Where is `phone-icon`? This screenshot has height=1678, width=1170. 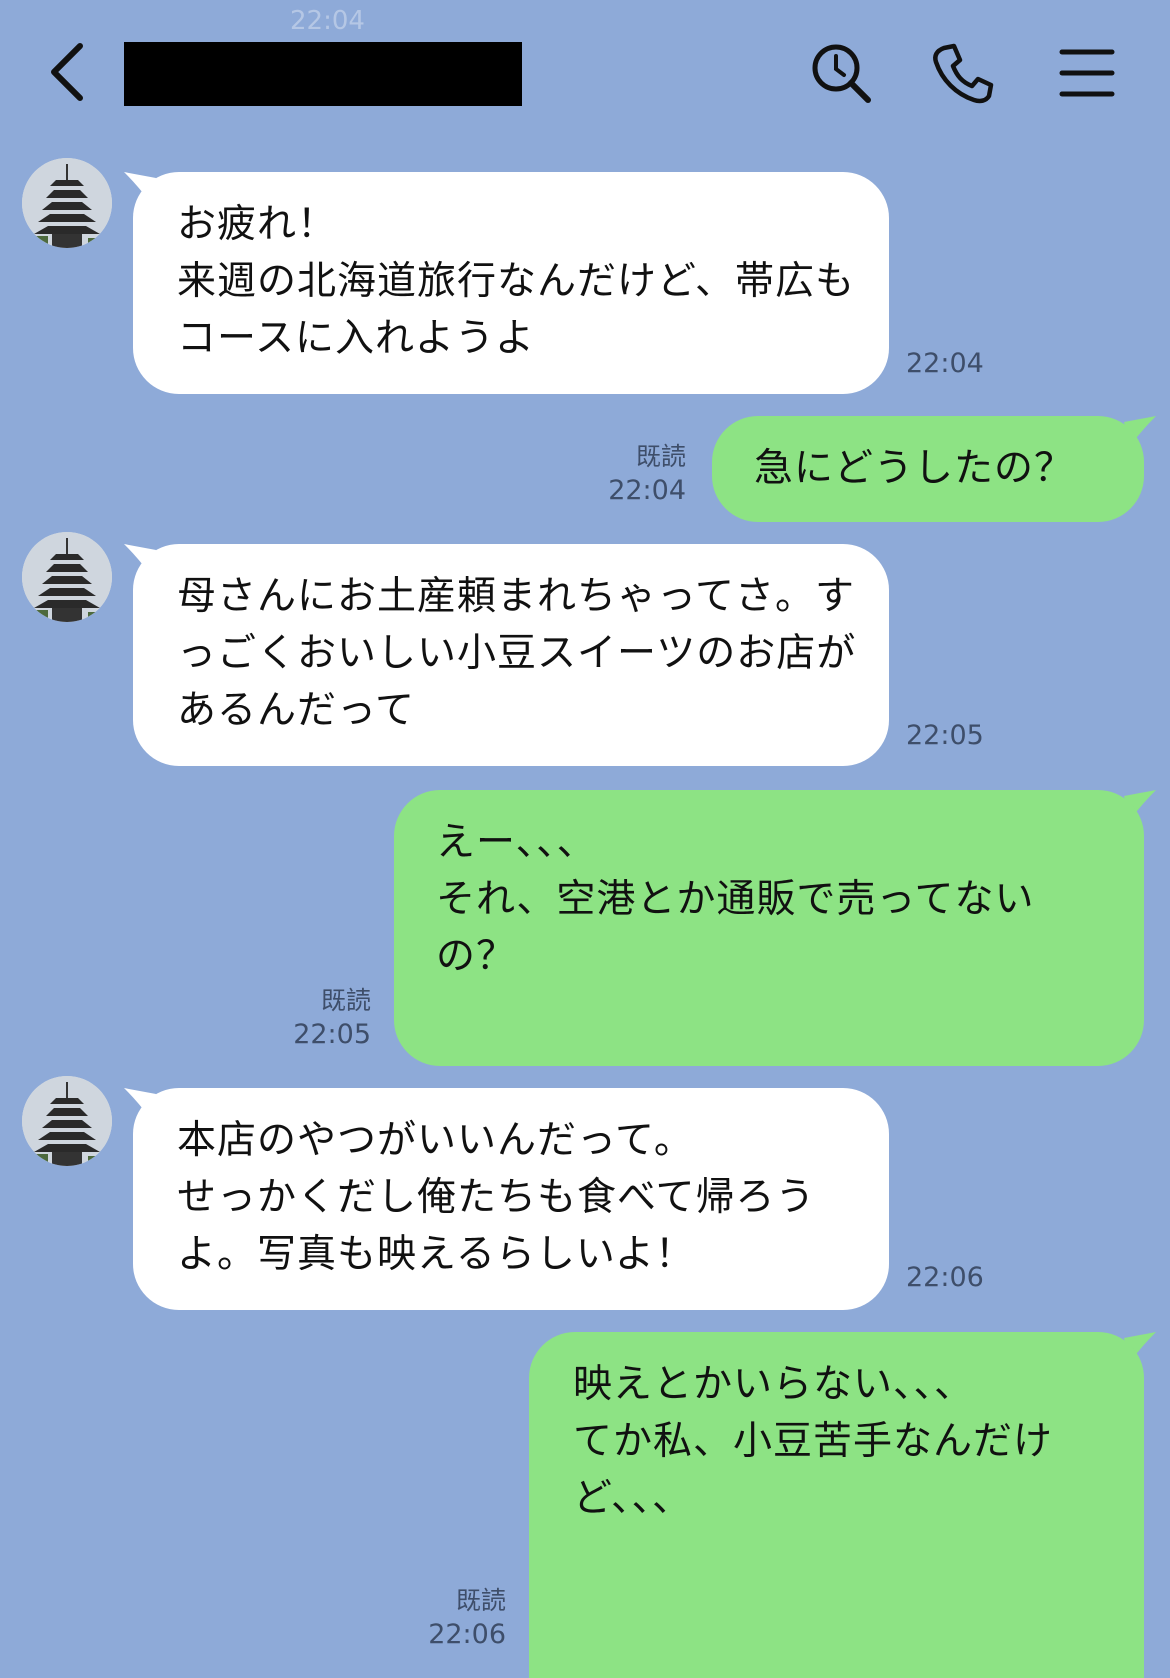 phone-icon is located at coordinates (963, 73).